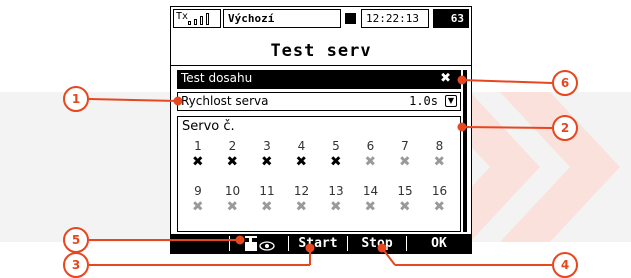  I want to click on servo-speed-row: Rychlost serva 1.0s ▼, so click(319, 101).